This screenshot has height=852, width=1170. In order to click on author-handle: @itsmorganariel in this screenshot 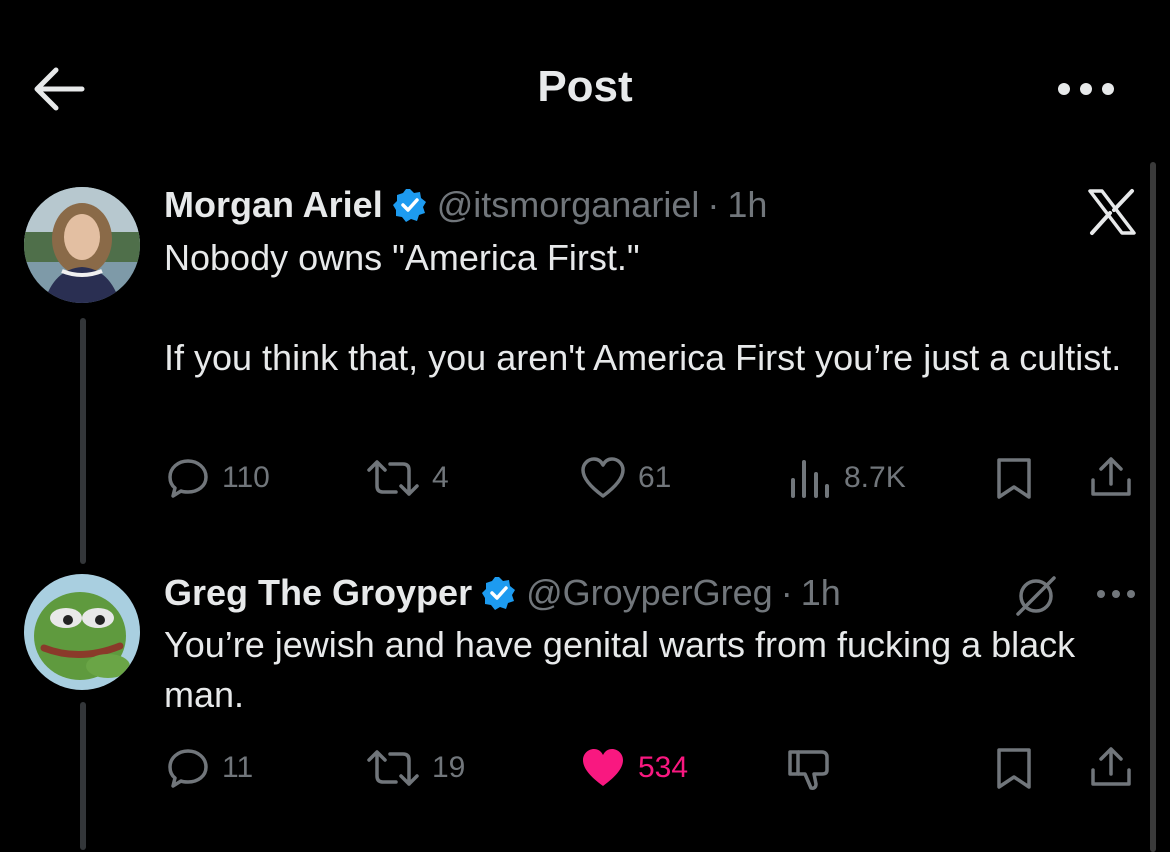, I will do `click(568, 205)`.